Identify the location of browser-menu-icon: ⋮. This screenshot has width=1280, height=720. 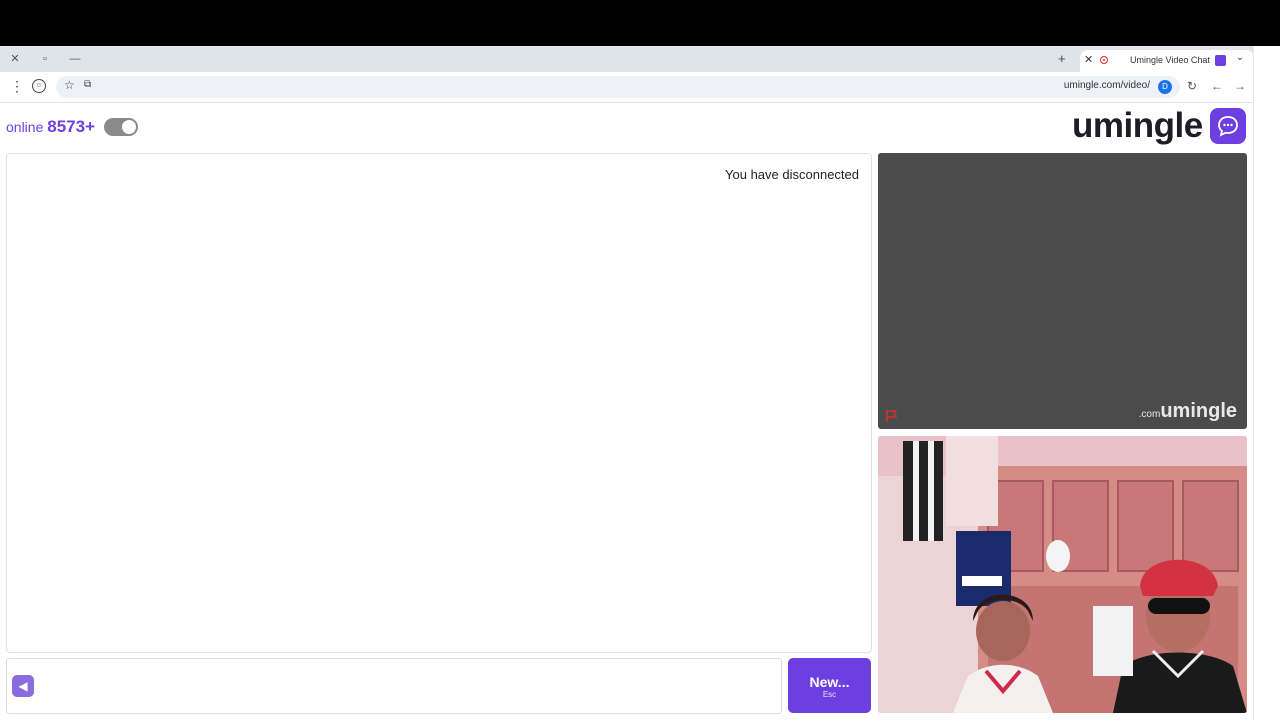
(17, 86).